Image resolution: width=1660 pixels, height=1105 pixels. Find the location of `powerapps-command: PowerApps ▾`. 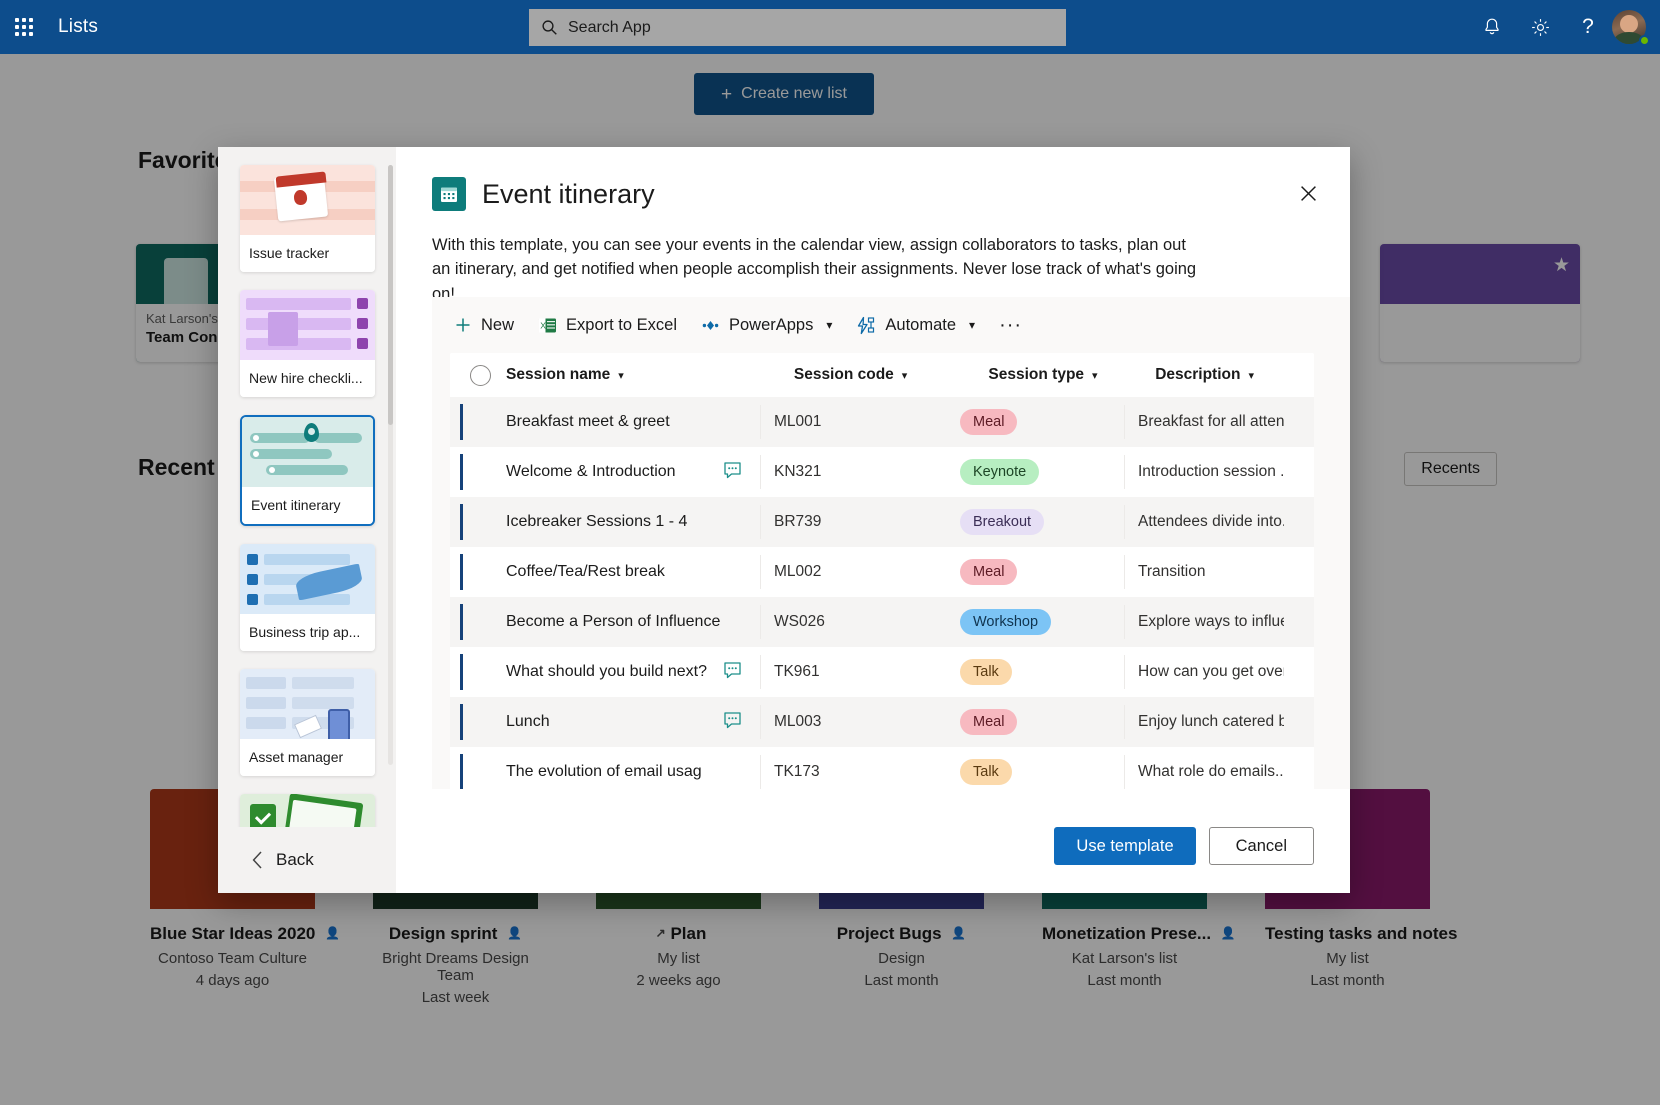

powerapps-command: PowerApps ▾ is located at coordinates (766, 325).